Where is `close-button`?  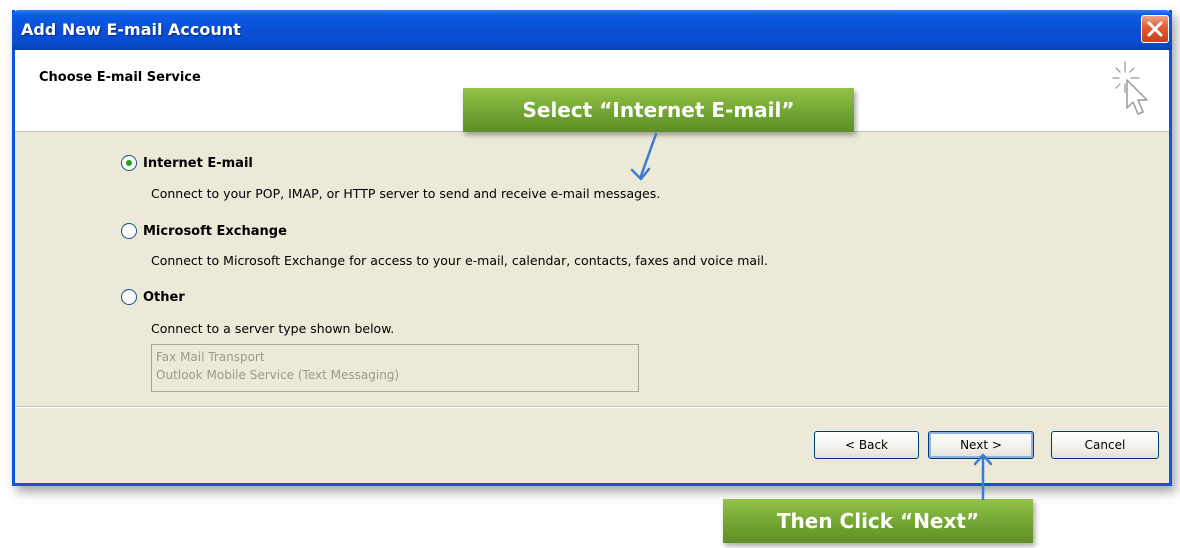 close-button is located at coordinates (1155, 29).